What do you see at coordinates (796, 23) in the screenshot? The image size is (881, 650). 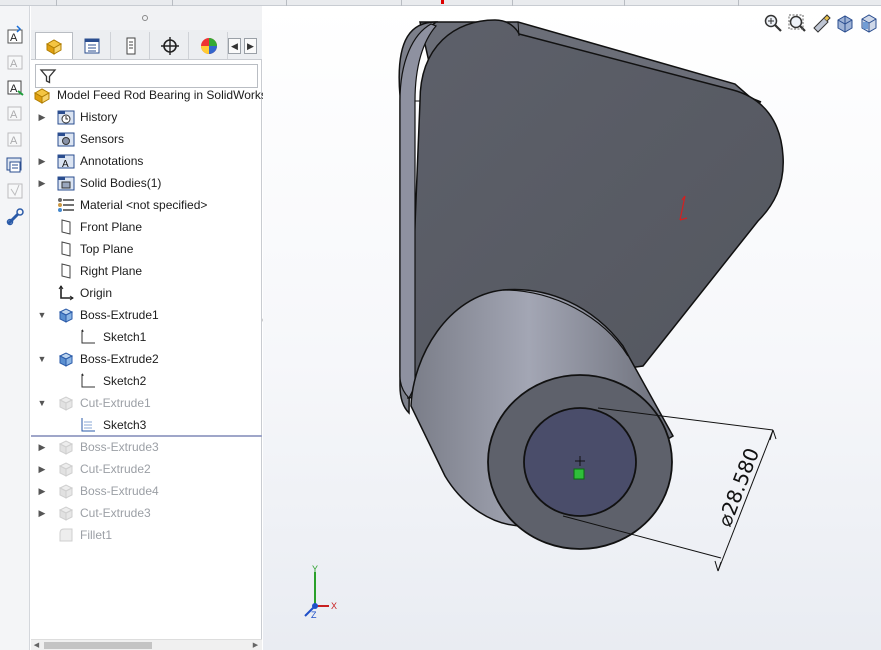 I see `zoom-to-area-icon` at bounding box center [796, 23].